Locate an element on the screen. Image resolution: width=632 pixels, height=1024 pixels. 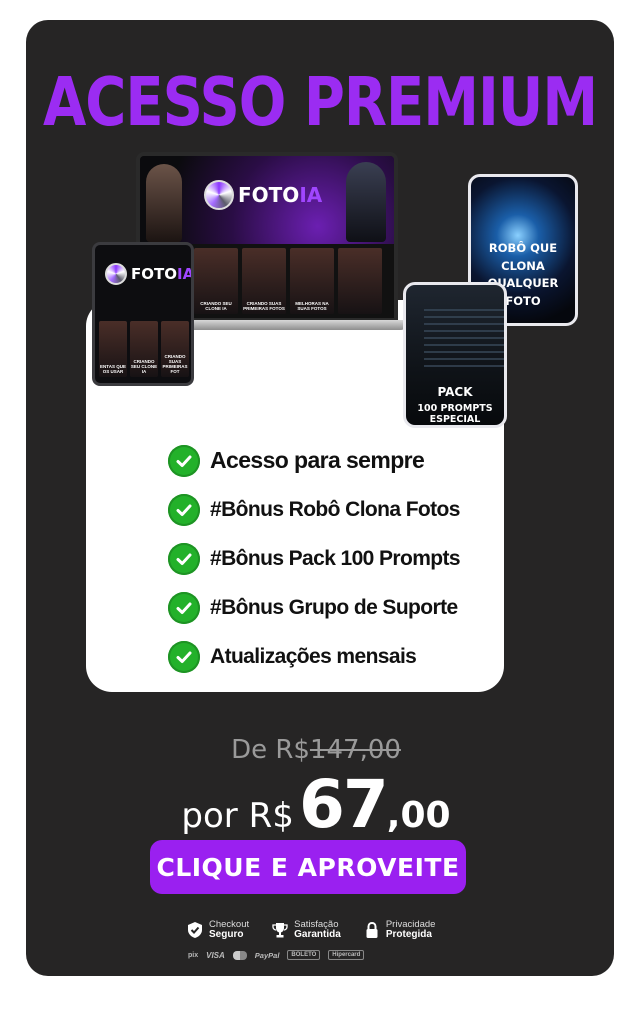
benefit-label: #Bônus Grupo de Suporte is located at coordinates (334, 607).